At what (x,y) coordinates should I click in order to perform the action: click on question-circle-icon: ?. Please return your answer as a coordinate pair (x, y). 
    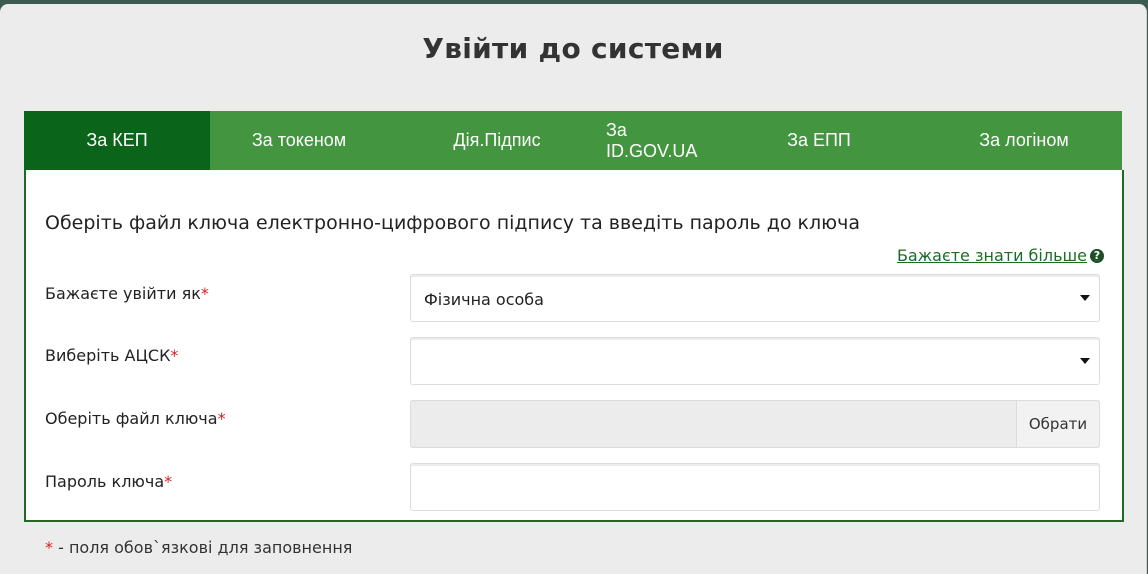
    Looking at the image, I should click on (1097, 255).